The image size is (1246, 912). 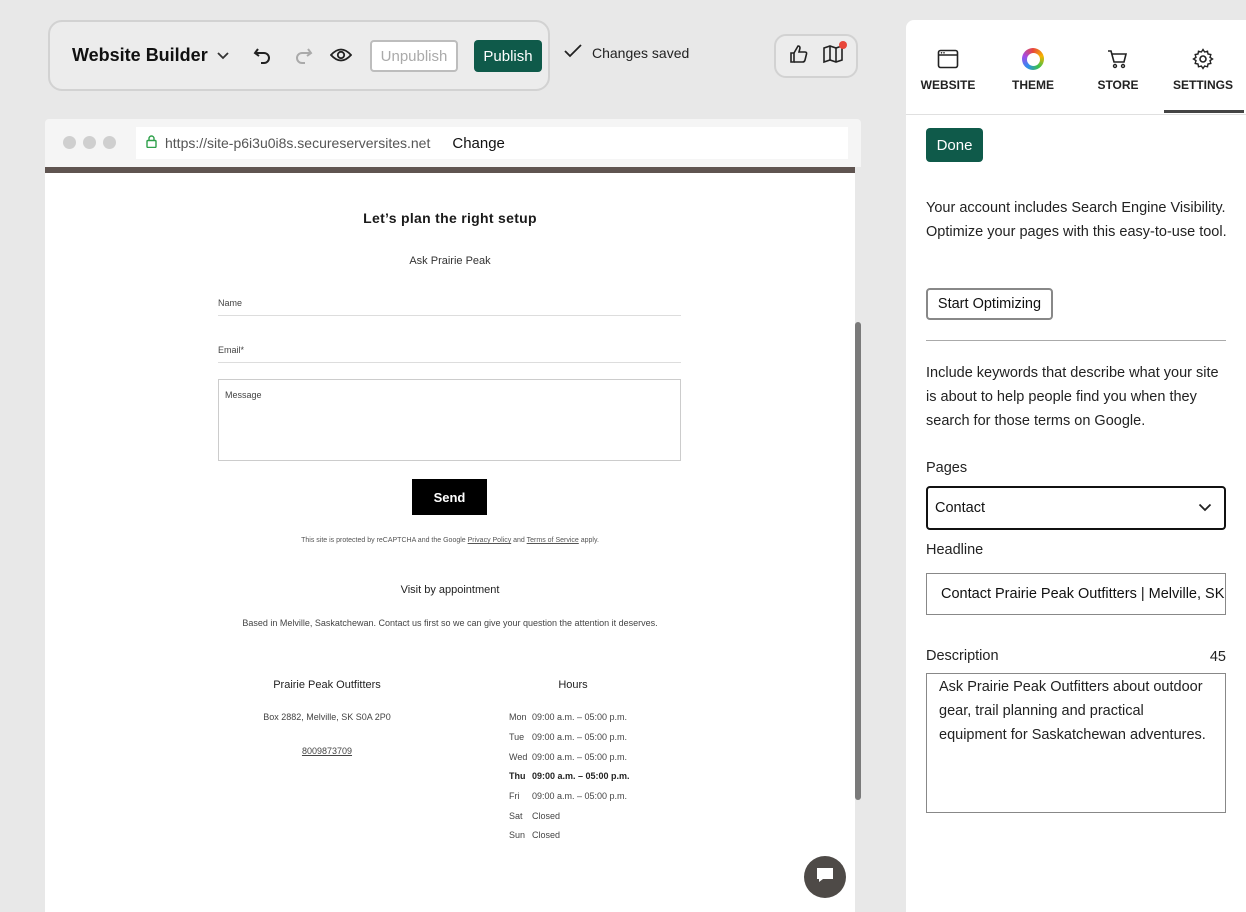 What do you see at coordinates (450, 218) in the screenshot?
I see `contact-section-title: Let’s plan the right setup` at bounding box center [450, 218].